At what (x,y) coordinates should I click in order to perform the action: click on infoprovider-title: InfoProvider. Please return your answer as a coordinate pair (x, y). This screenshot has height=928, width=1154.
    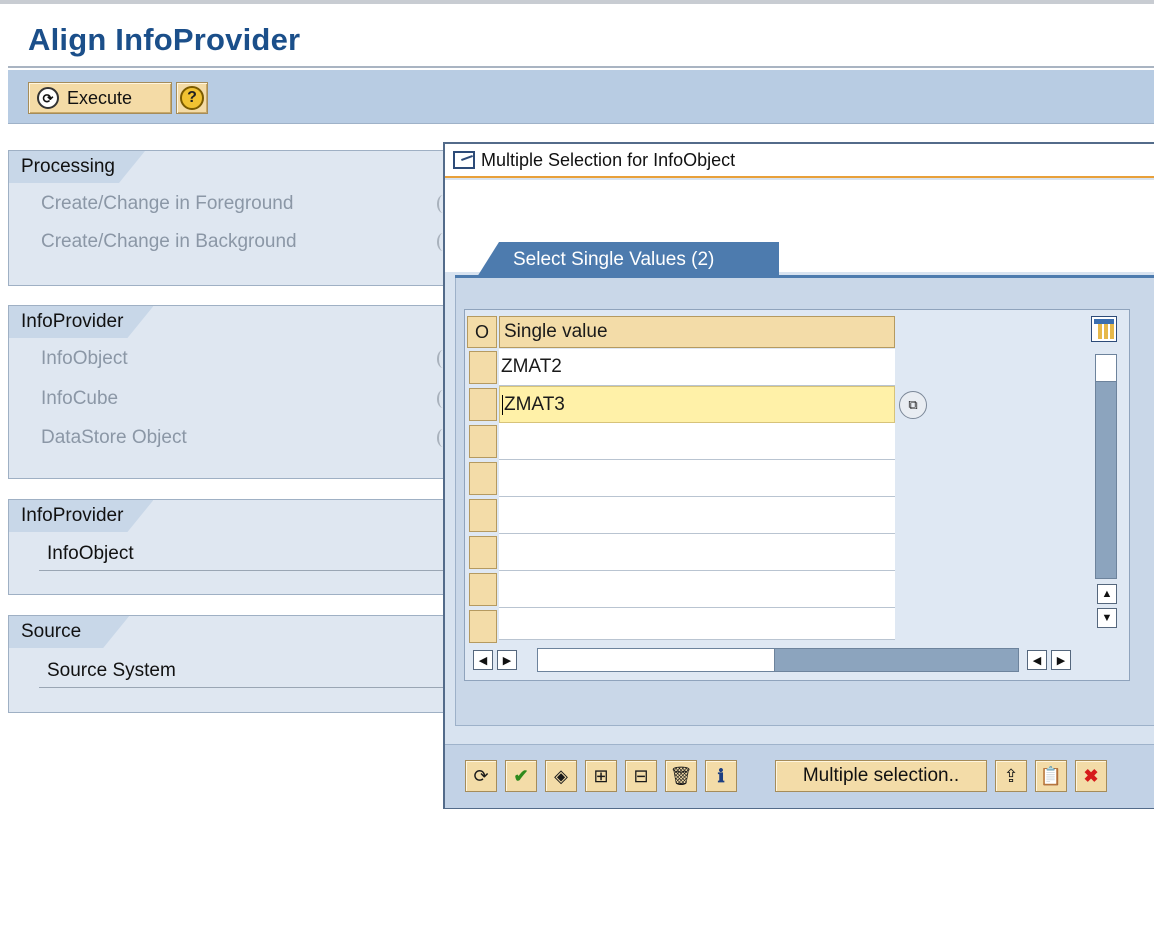
    Looking at the image, I should click on (81, 322).